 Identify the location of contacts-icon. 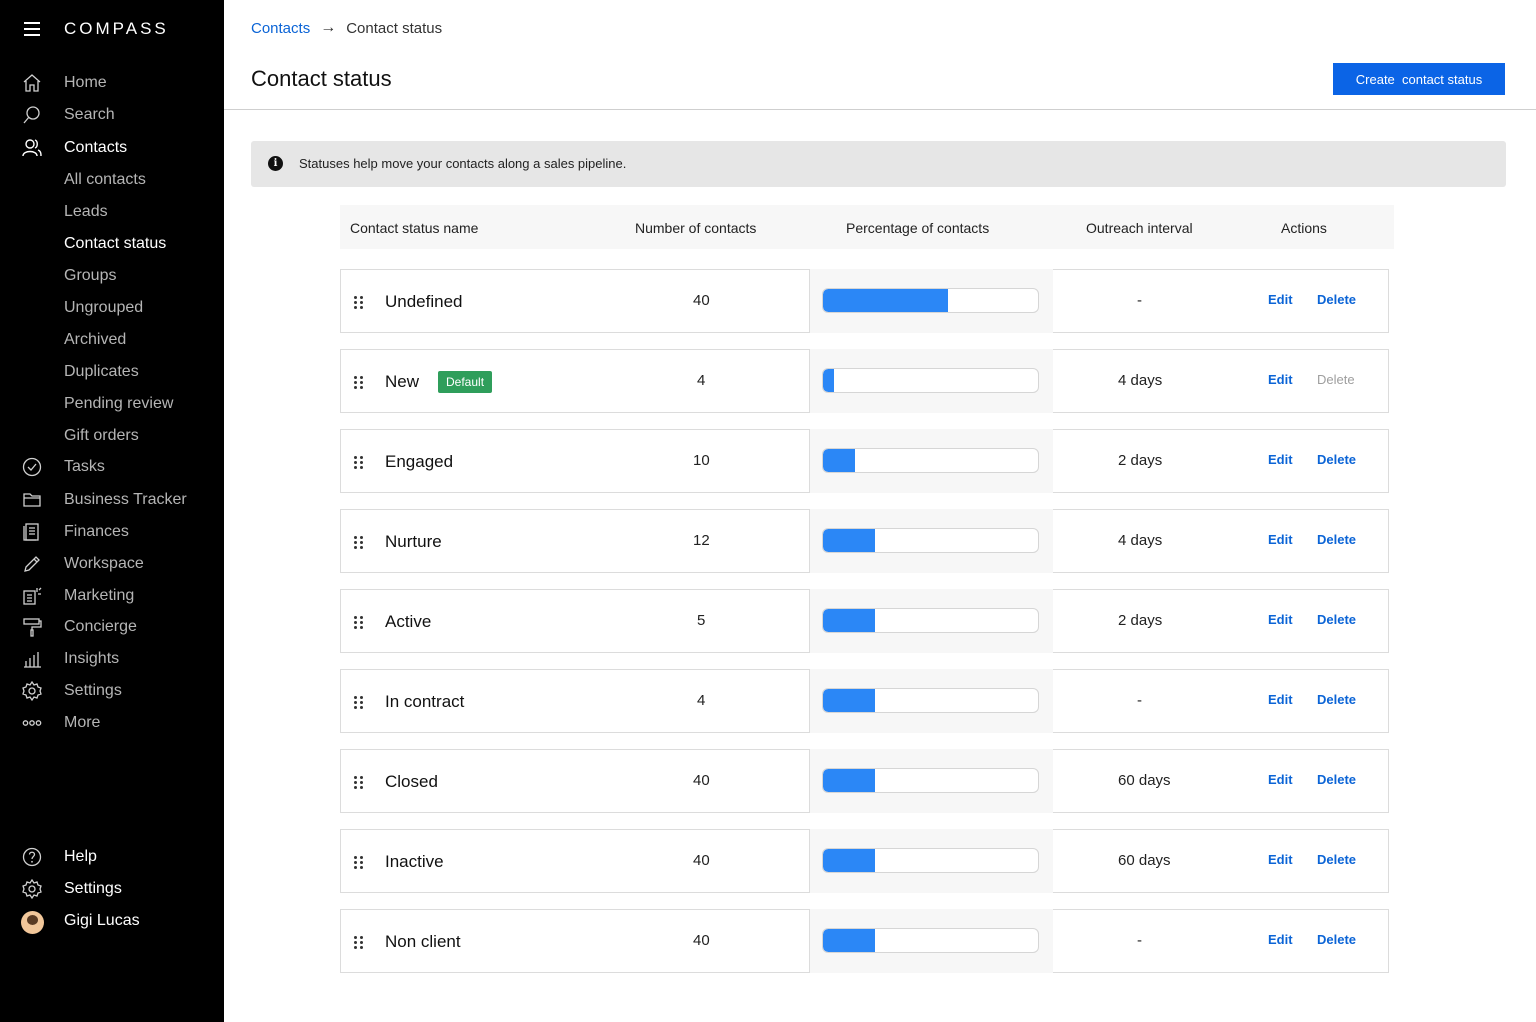
(32, 148).